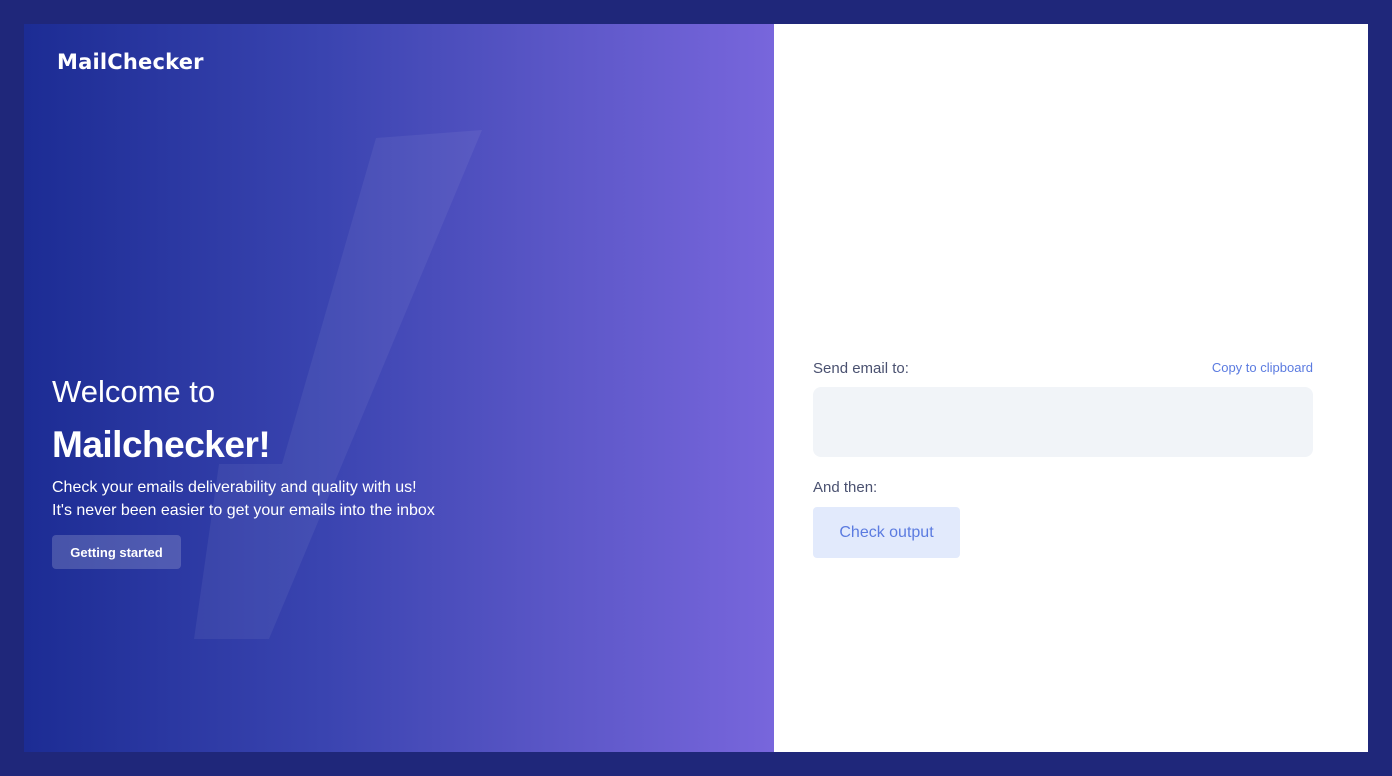 This screenshot has height=776, width=1392. What do you see at coordinates (134, 391) in the screenshot?
I see `welcome-heading: Welcome to` at bounding box center [134, 391].